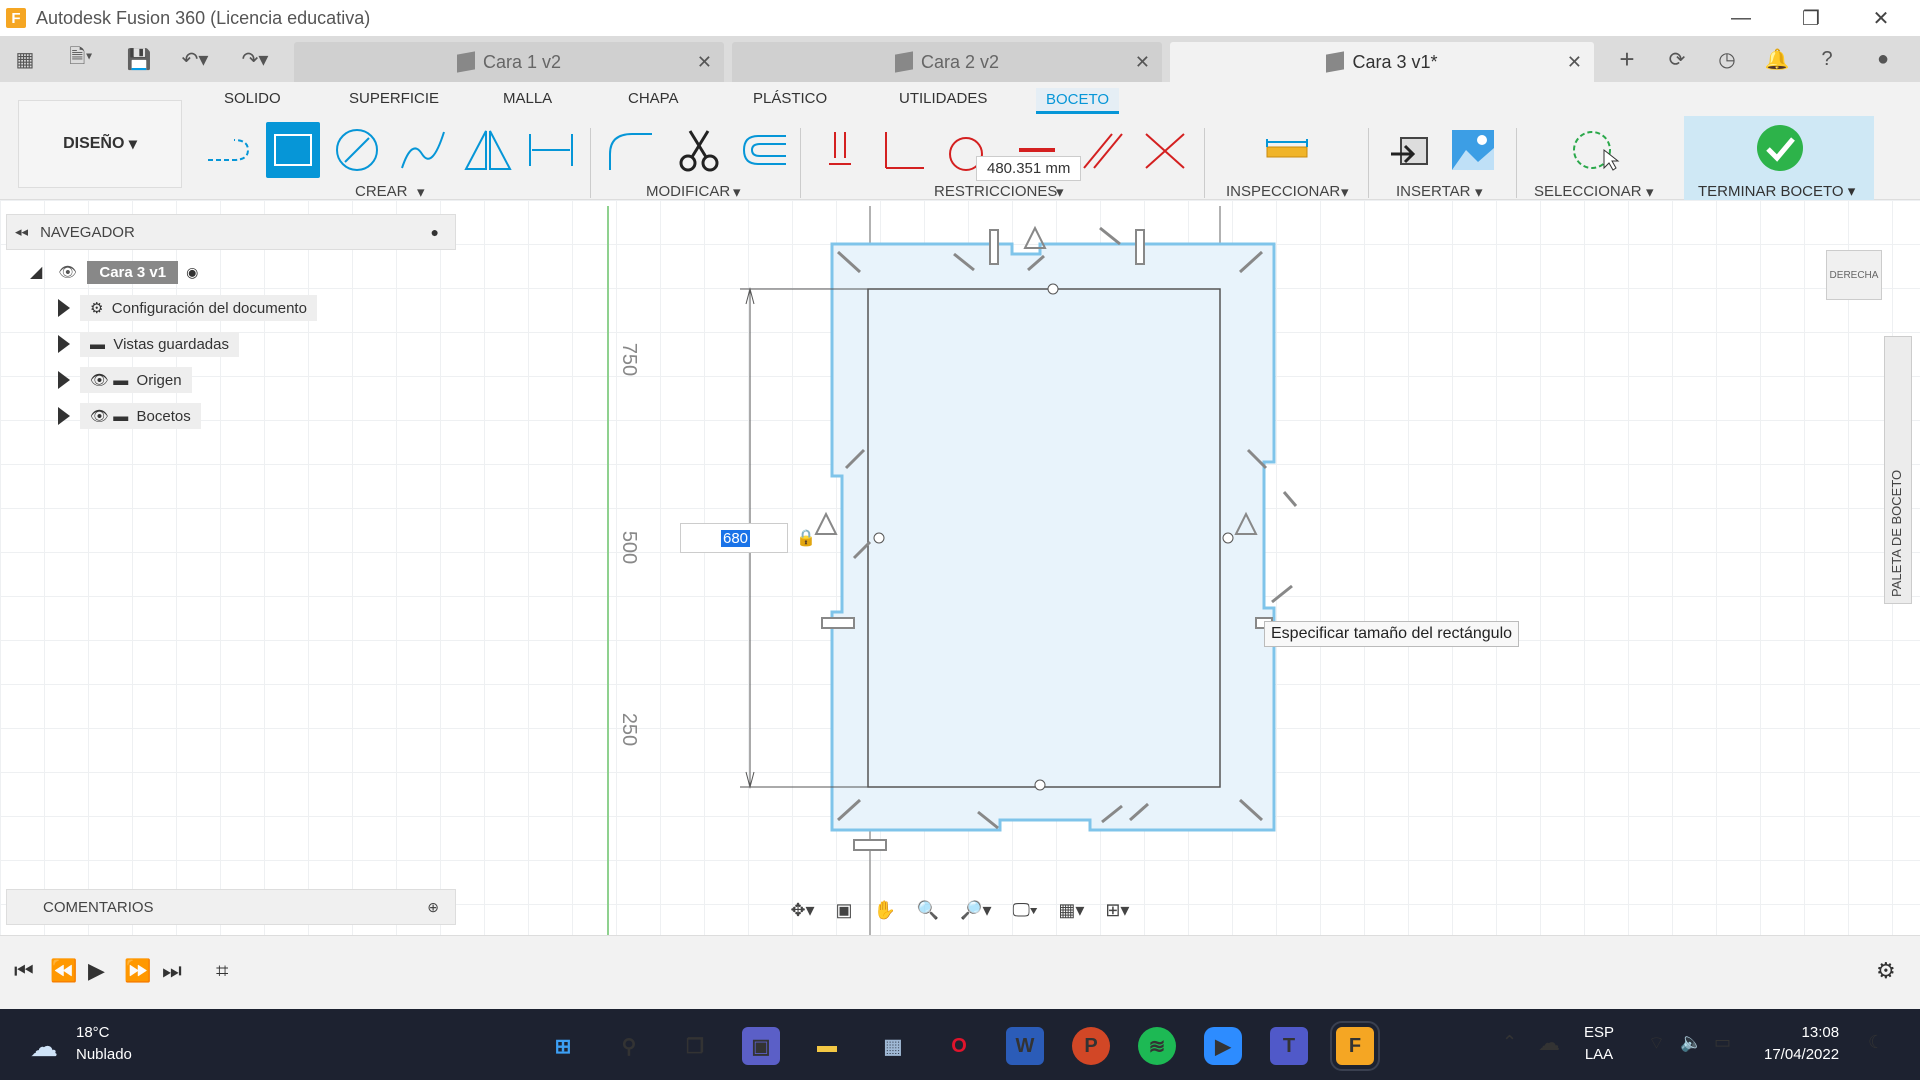 The image size is (1920, 1080). Describe the element at coordinates (1827, 59) in the screenshot. I see `help-icon: ?` at that location.